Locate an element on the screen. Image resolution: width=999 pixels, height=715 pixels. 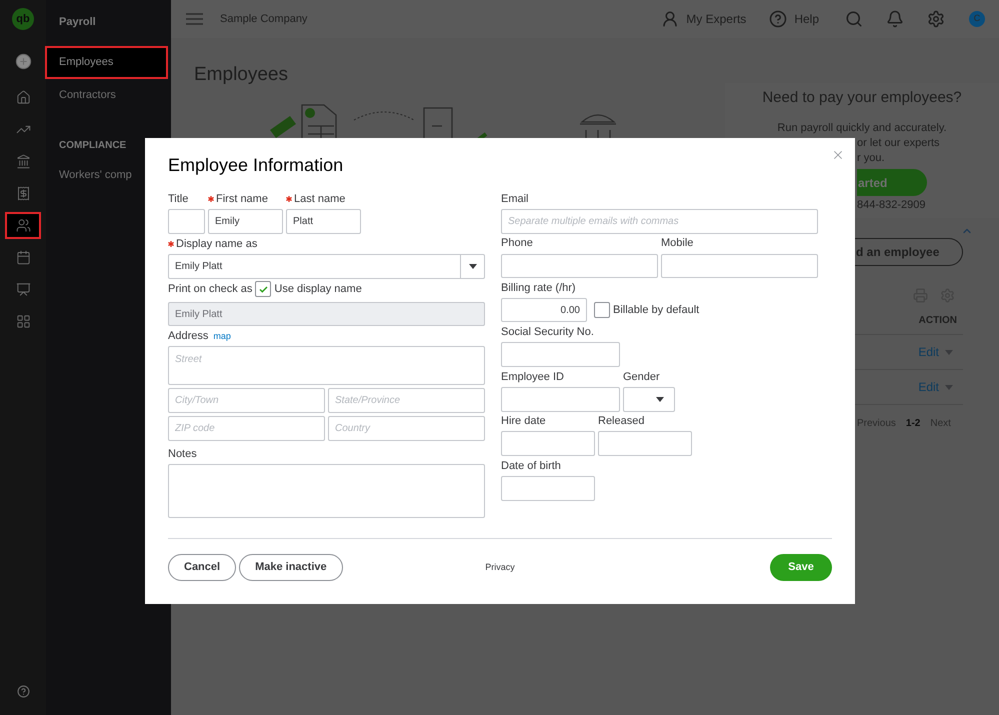
field-label: First name is located at coordinates (242, 199).